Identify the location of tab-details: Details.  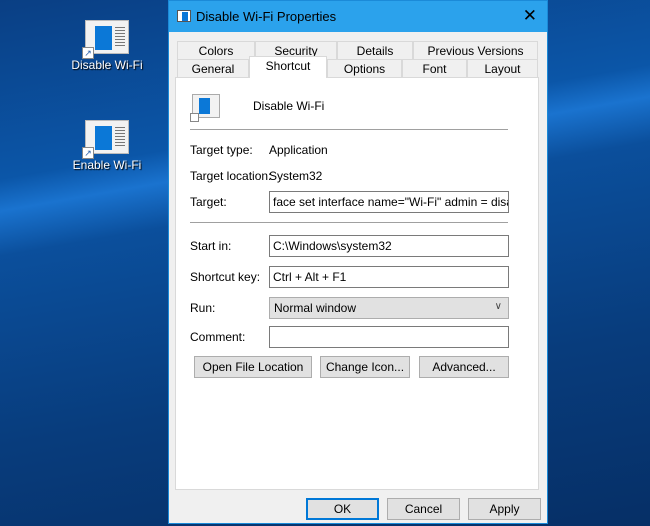
(375, 50).